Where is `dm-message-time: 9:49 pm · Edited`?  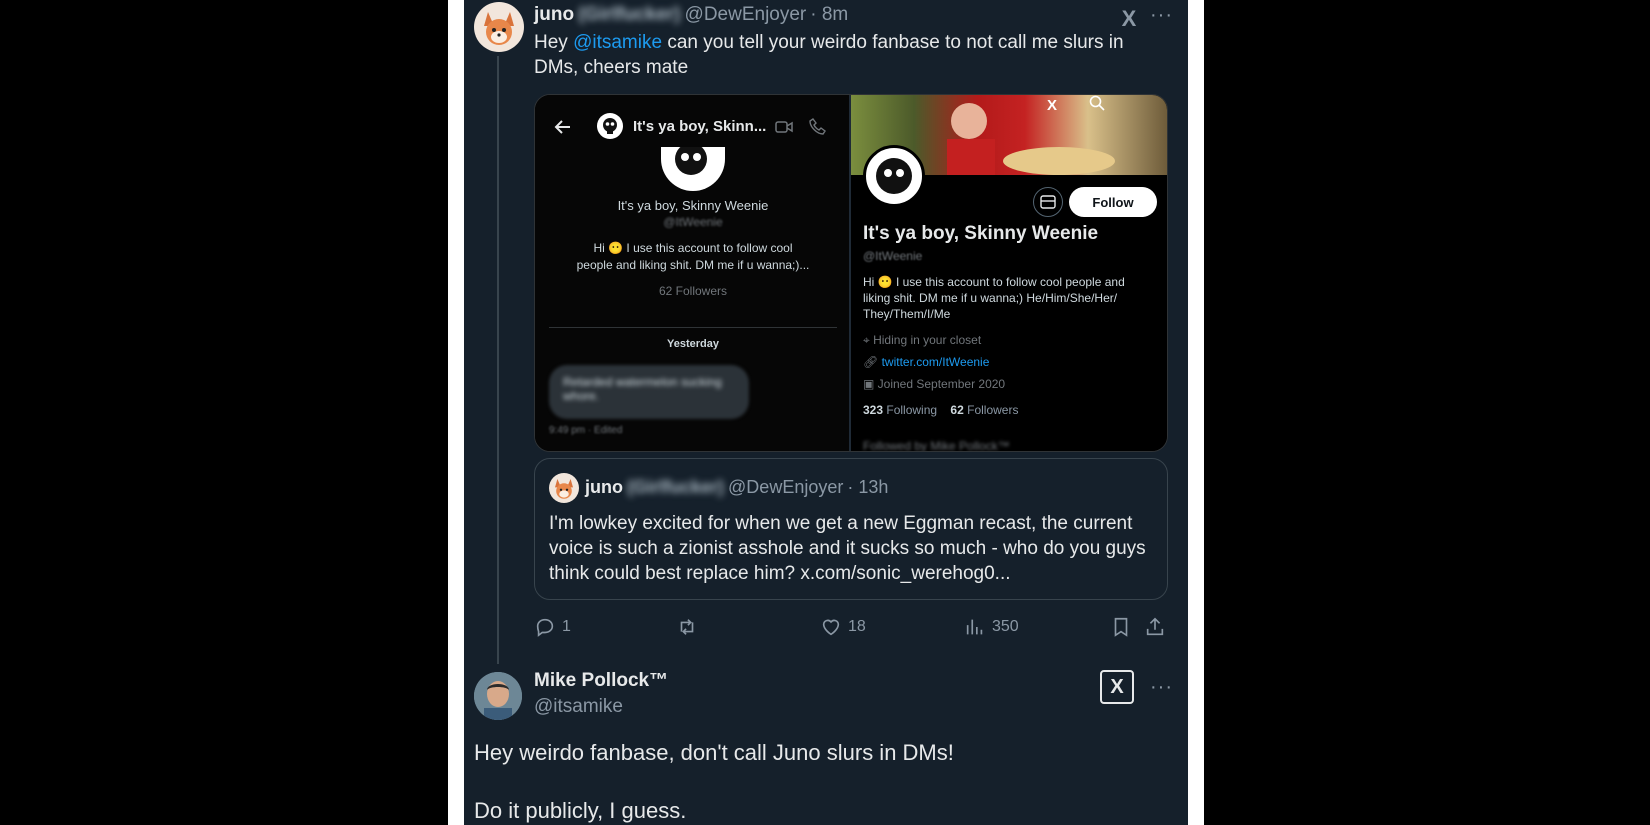 dm-message-time: 9:49 pm · Edited is located at coordinates (586, 430).